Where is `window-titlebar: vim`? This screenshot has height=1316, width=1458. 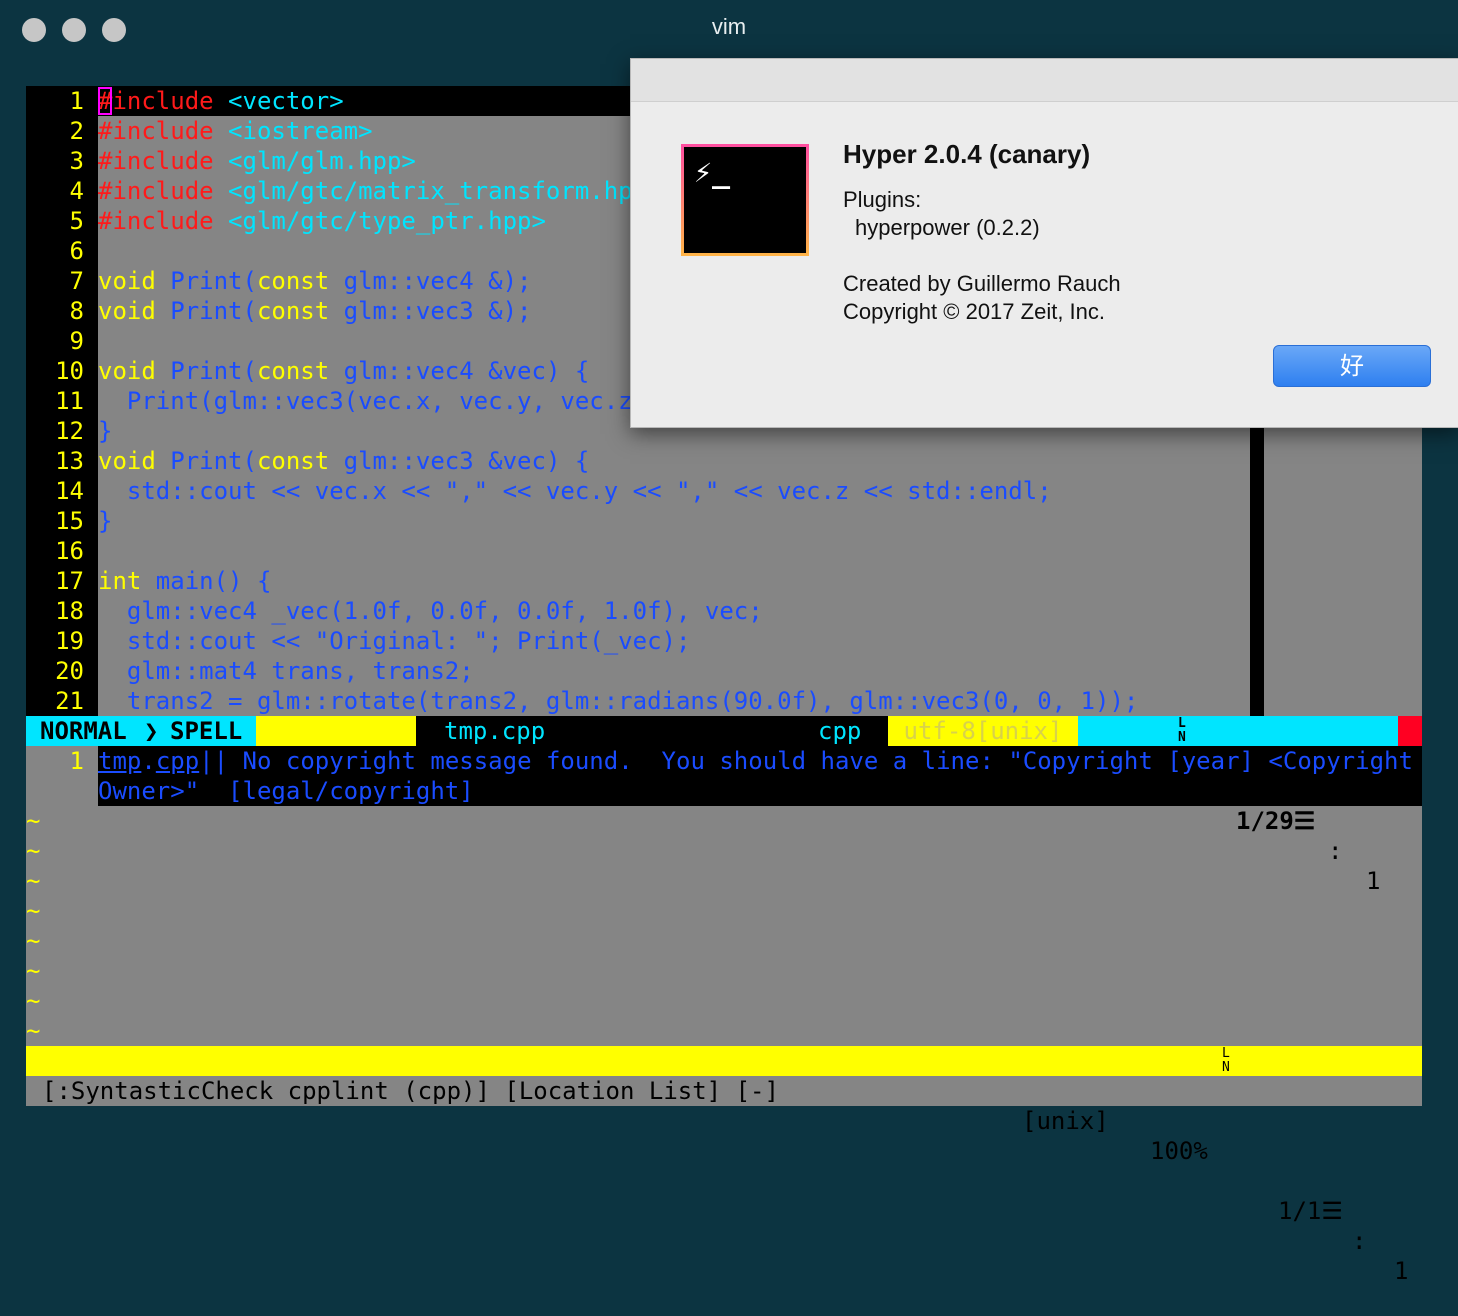 window-titlebar: vim is located at coordinates (729, 29).